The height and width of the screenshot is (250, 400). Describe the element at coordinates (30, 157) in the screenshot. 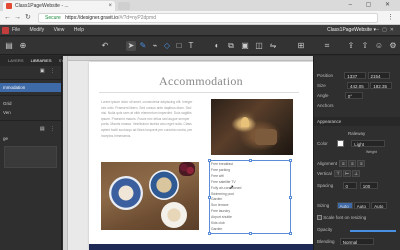

I see `page-thumbnail` at that location.